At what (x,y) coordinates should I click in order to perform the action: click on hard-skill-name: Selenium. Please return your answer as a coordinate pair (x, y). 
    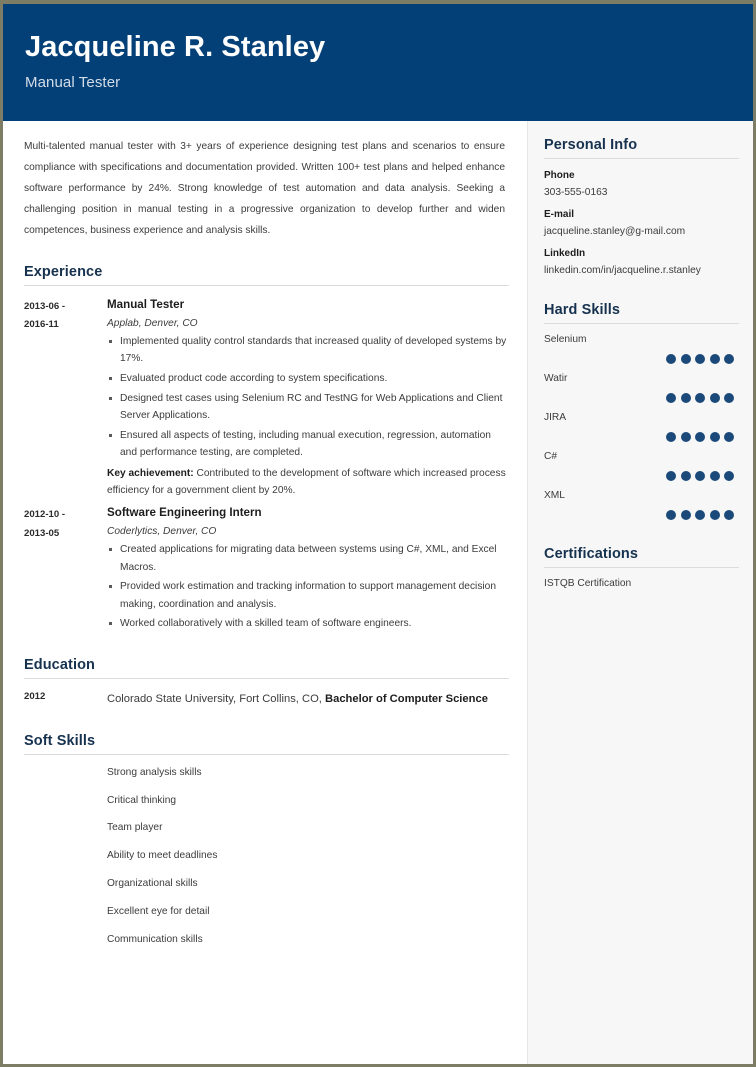
    Looking at the image, I should click on (565, 339).